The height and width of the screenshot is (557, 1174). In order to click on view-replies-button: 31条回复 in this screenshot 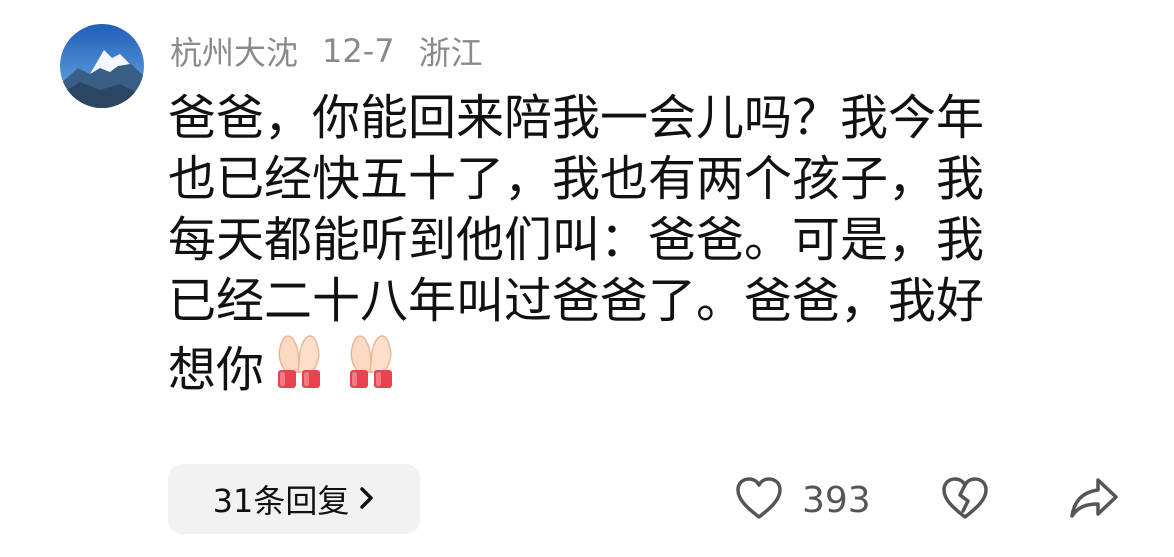, I will do `click(294, 499)`.